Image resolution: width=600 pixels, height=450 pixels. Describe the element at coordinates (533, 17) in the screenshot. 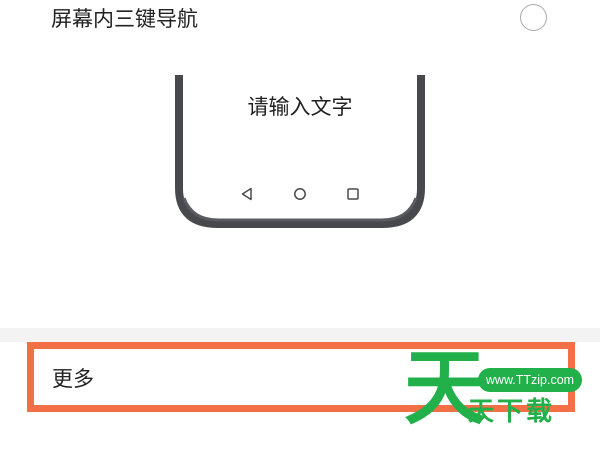

I see `radio-button-unchecked` at that location.